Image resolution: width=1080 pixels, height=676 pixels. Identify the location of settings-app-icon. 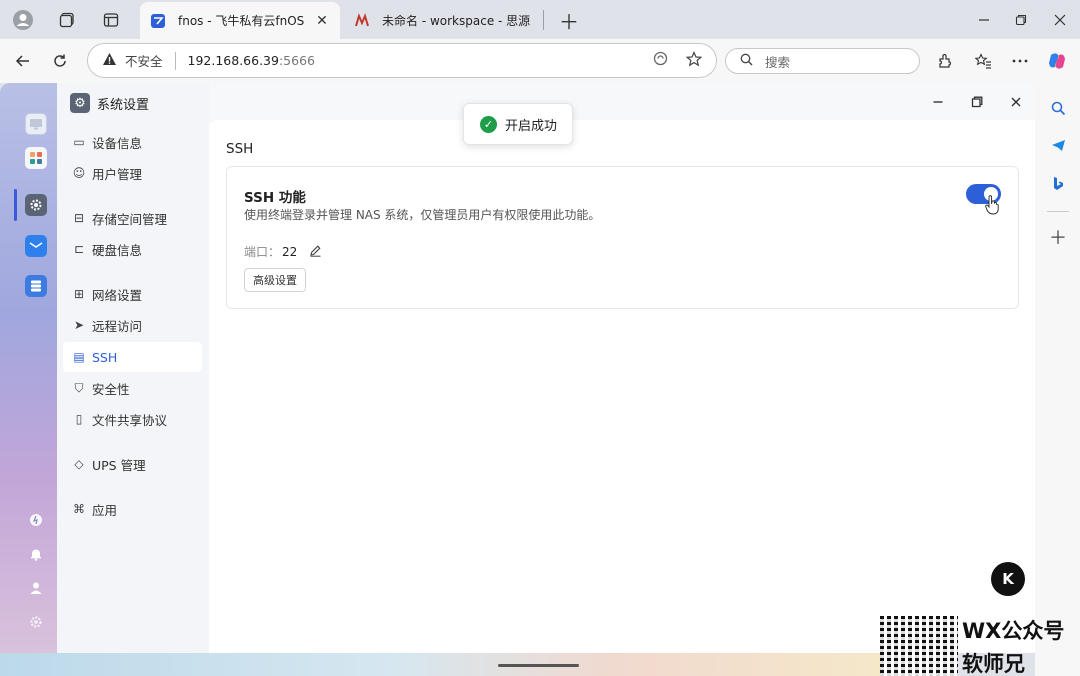
(36, 205).